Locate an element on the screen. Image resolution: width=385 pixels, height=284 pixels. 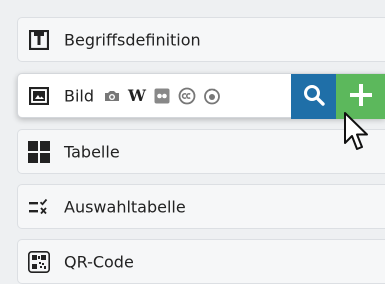
item-label: Auswahltabelle is located at coordinates (125, 206).